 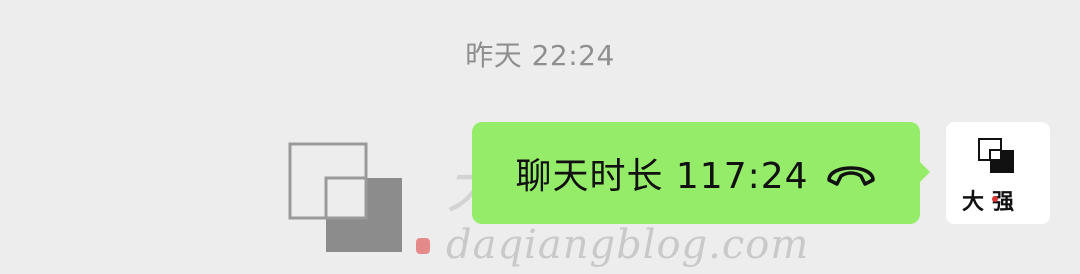 I want to click on watermark-seal-icon, so click(x=423, y=246).